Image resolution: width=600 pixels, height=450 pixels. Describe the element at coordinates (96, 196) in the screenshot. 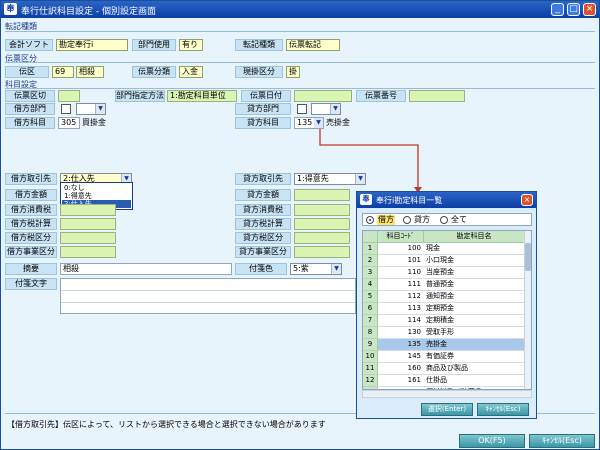

I see `dropdown-option: 1:得意先` at that location.